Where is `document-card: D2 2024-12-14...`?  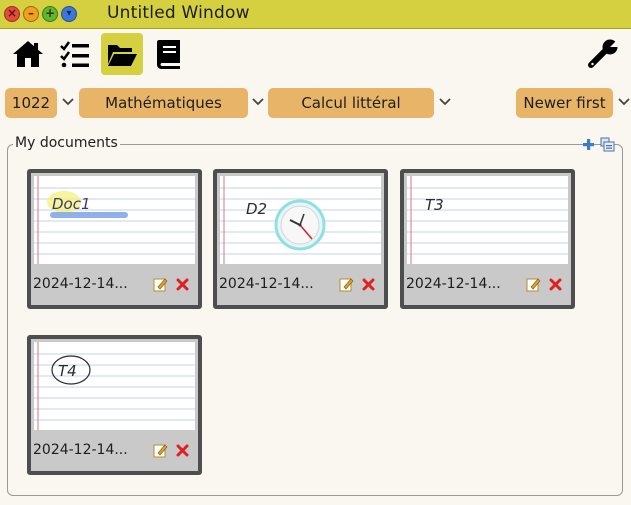 document-card: D2 2024-12-14... is located at coordinates (300, 239).